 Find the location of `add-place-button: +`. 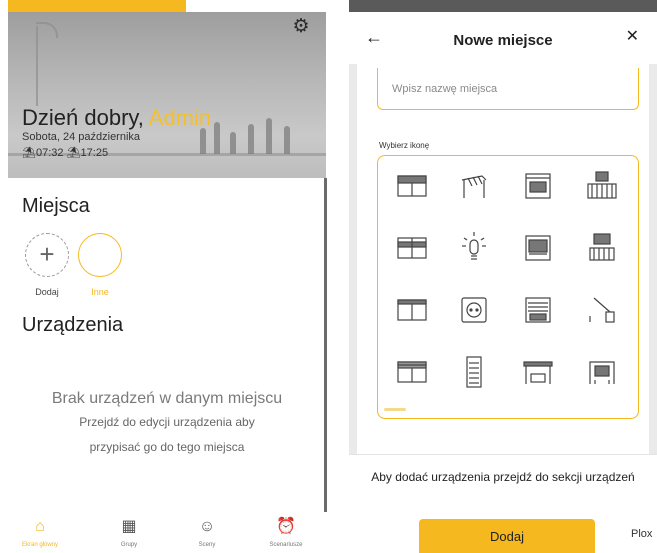

add-place-button: + is located at coordinates (47, 255).